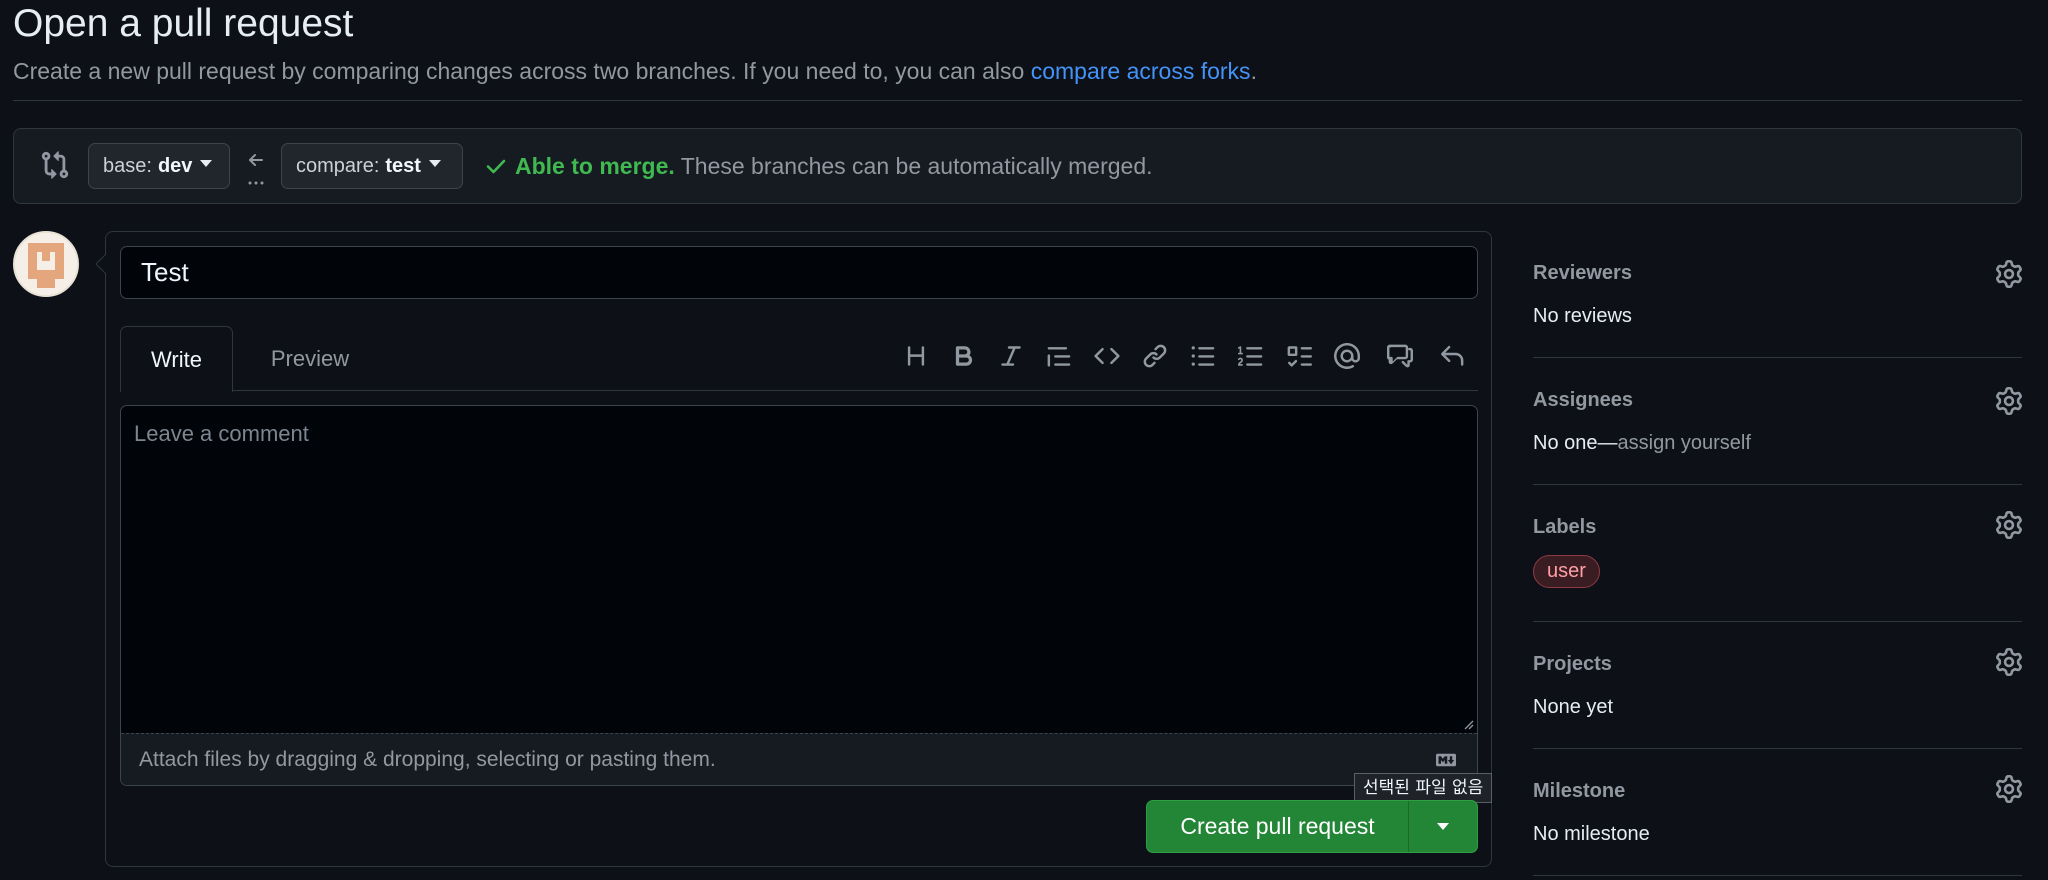 This screenshot has height=880, width=2048. Describe the element at coordinates (159, 166) in the screenshot. I see `base-branch-select: base: dev` at that location.